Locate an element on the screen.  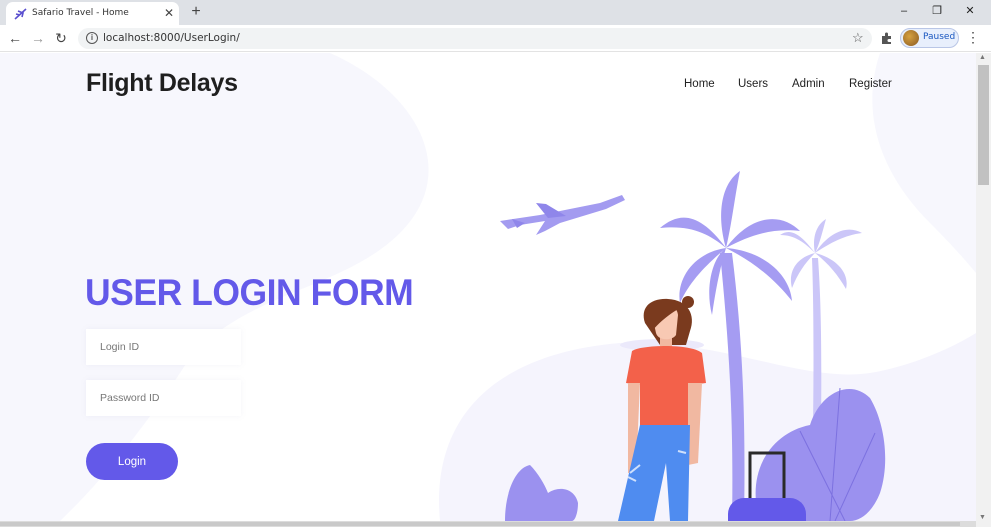
puzzle-icon is located at coordinates (887, 38).